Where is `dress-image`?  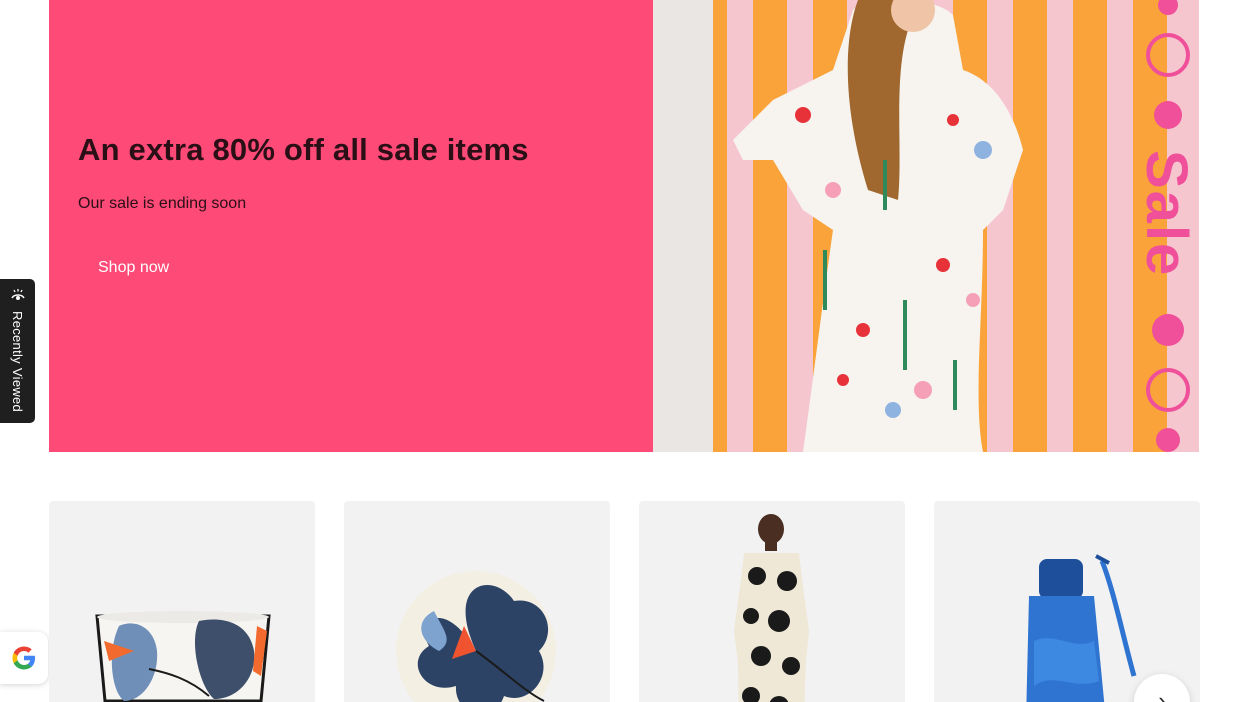
dress-image is located at coordinates (771, 608).